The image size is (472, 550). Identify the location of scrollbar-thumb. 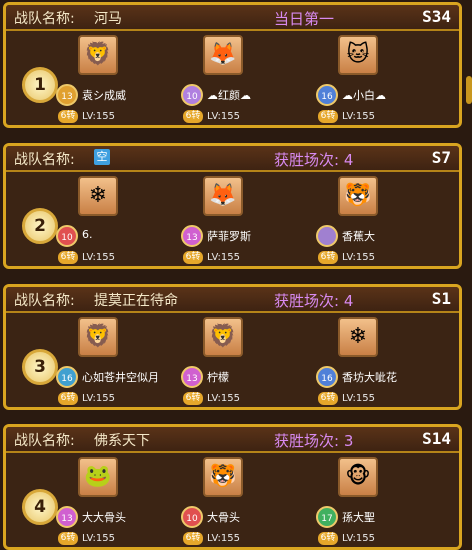
(469, 90).